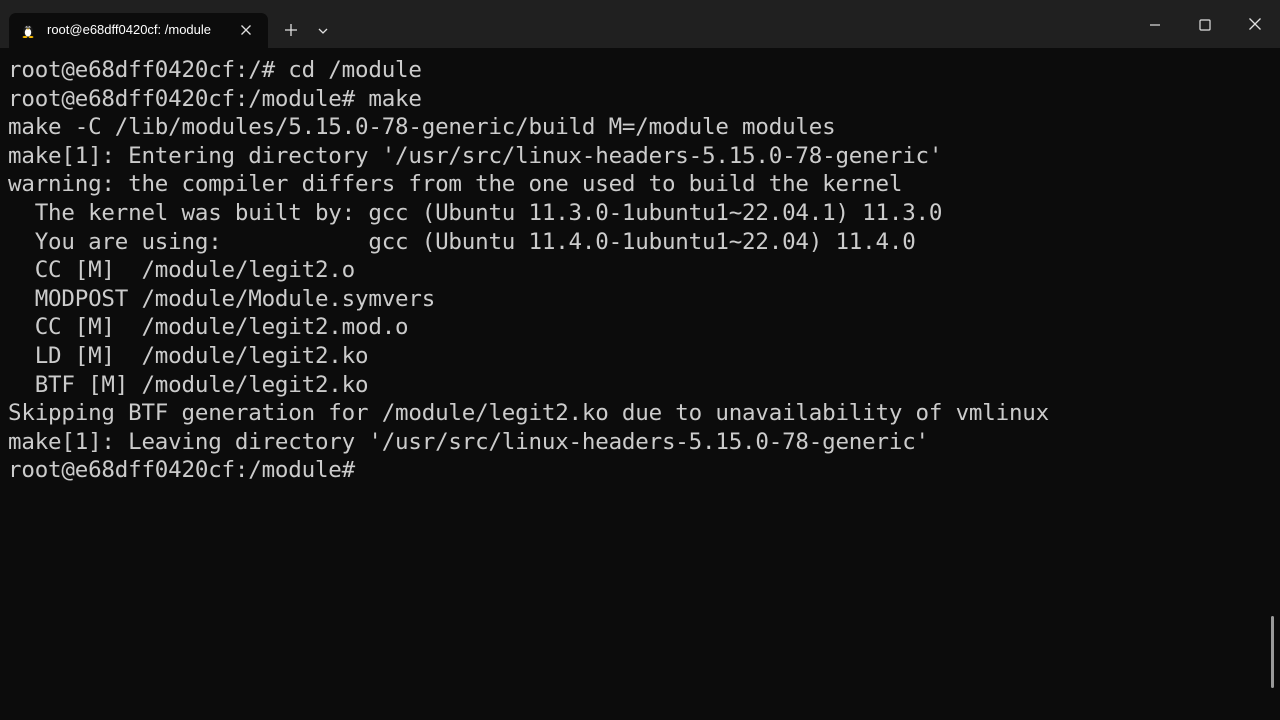 The image size is (1280, 720). I want to click on title-bar: root@e68dff0420cf: /module, so click(640, 24).